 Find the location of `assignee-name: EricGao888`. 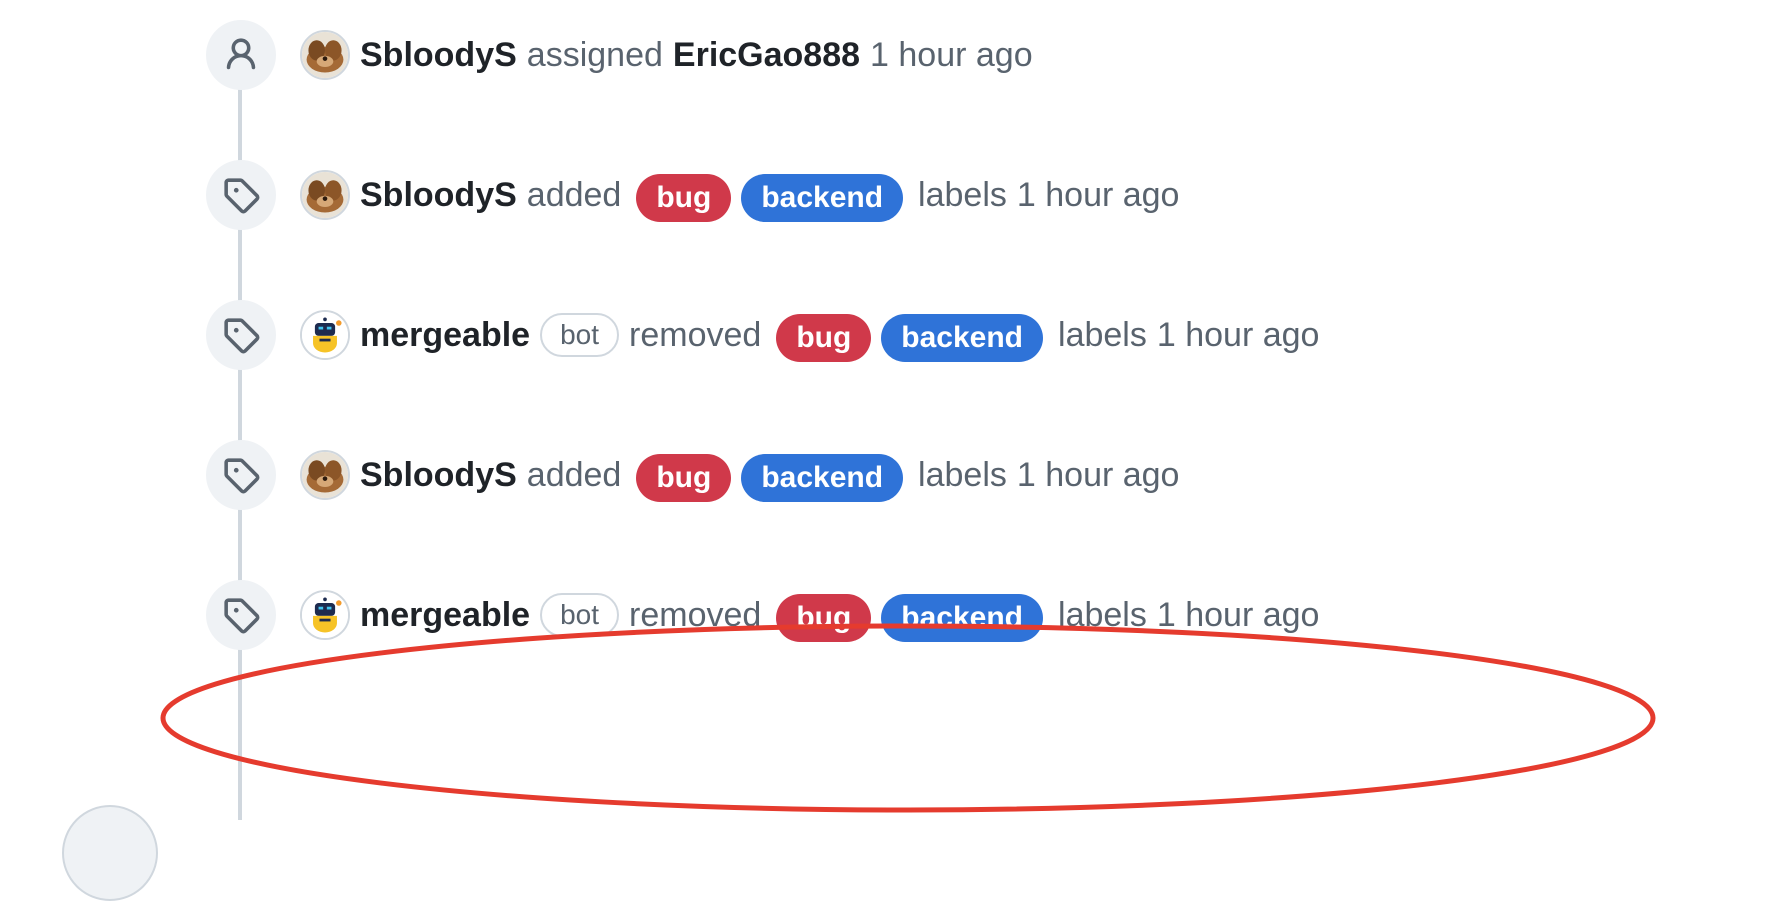

assignee-name: EricGao888 is located at coordinates (766, 55).